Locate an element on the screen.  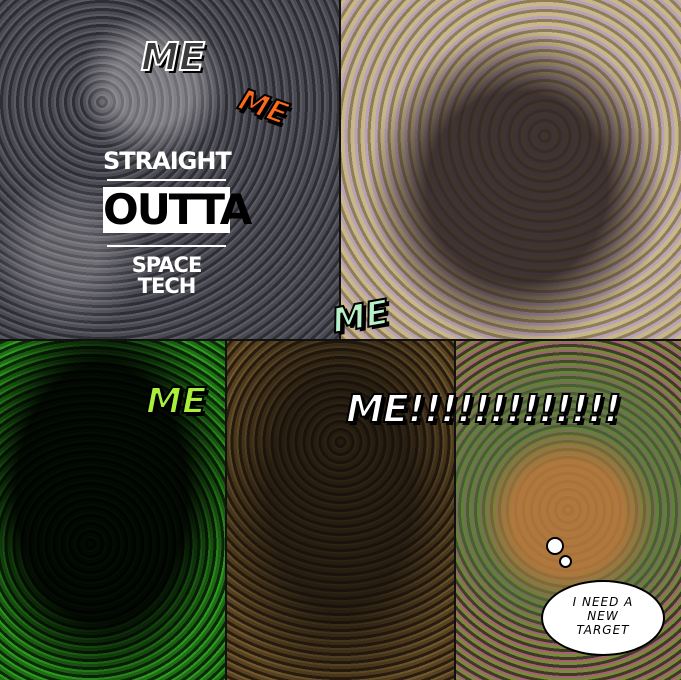
logo-line-2: OUTTA is located at coordinates (177, 209).